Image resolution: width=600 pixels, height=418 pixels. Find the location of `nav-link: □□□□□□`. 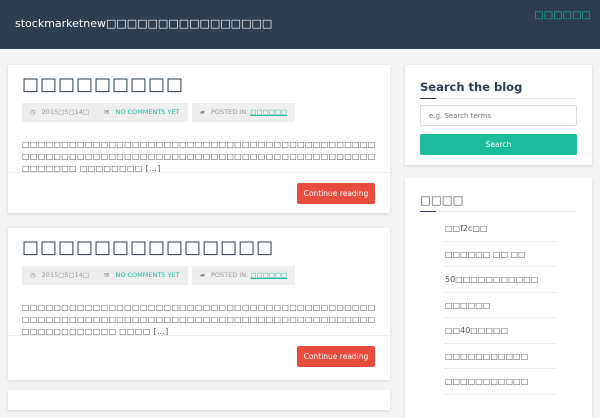

nav-link: □□□□□□ is located at coordinates (562, 15).